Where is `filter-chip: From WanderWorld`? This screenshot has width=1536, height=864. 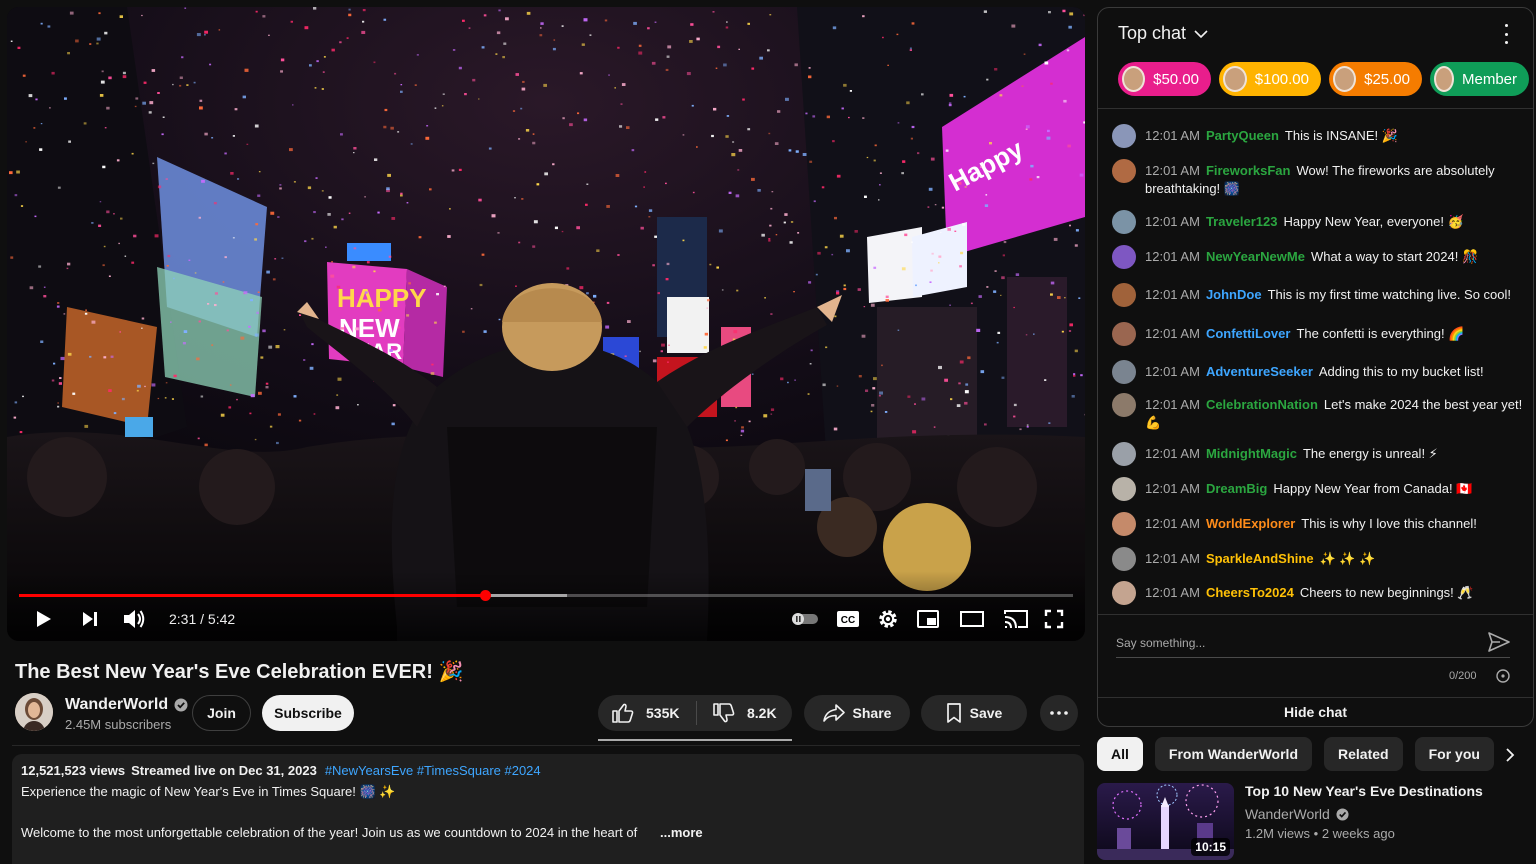
filter-chip: From WanderWorld is located at coordinates (1233, 754).